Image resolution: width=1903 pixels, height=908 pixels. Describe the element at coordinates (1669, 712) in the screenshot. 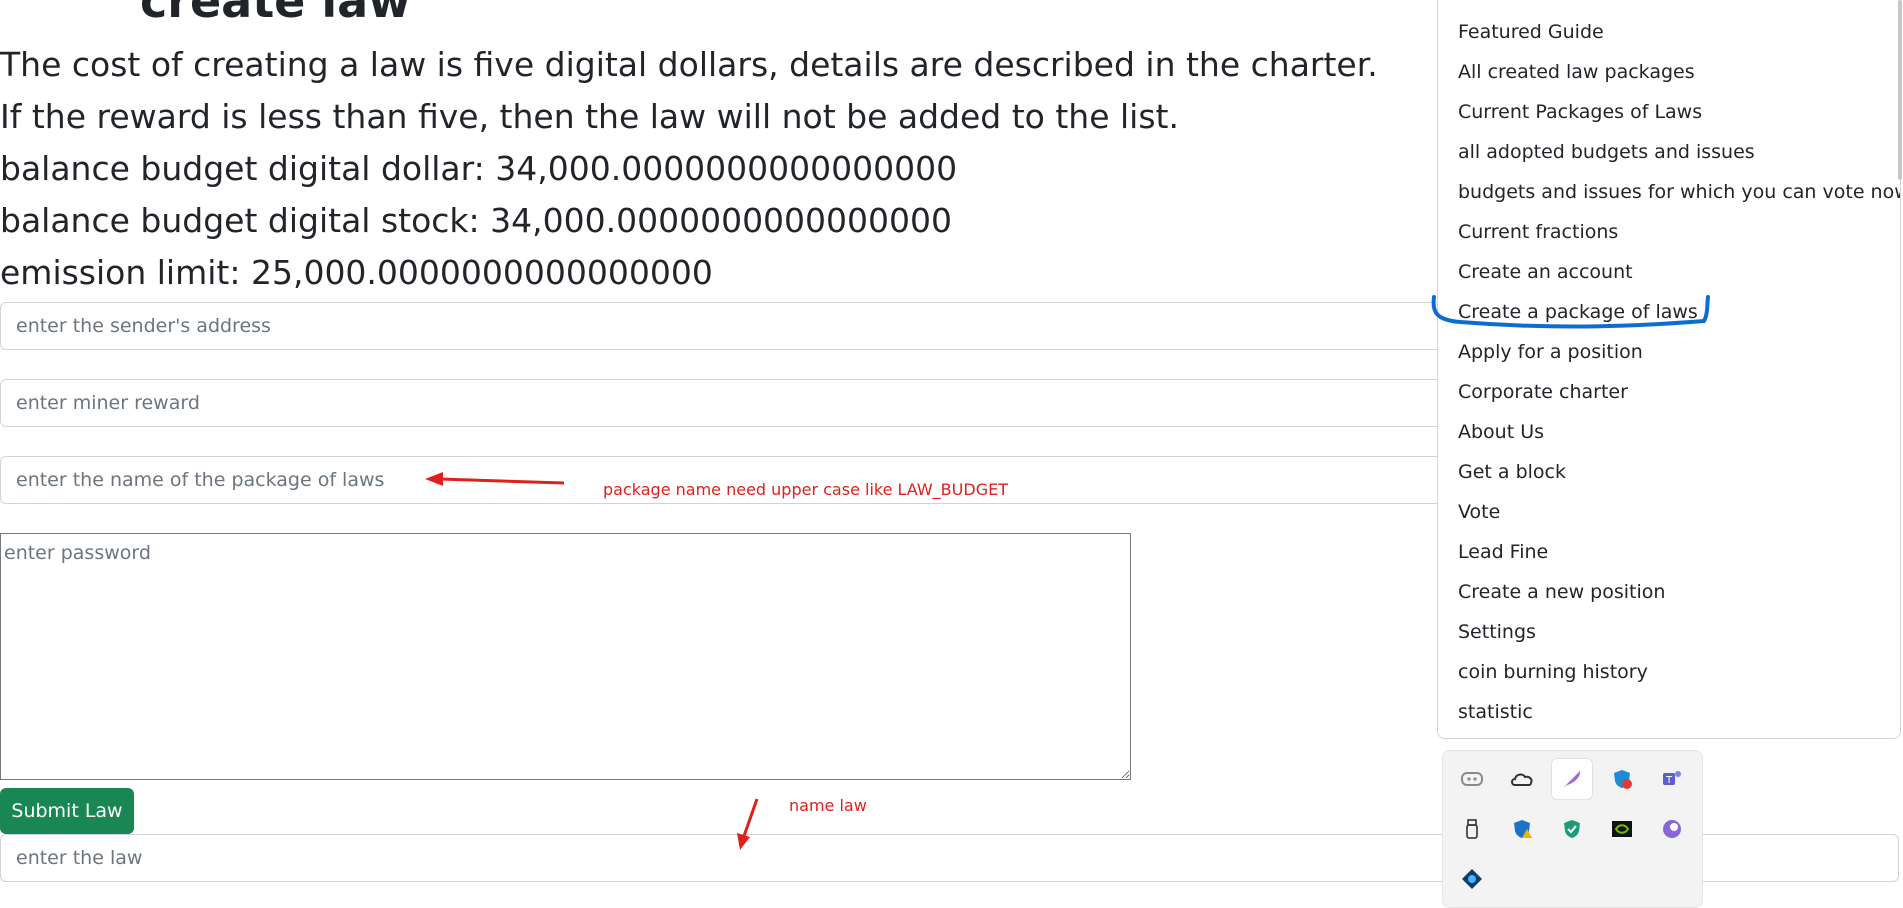

I see `menu-item-statistic: statistic` at that location.